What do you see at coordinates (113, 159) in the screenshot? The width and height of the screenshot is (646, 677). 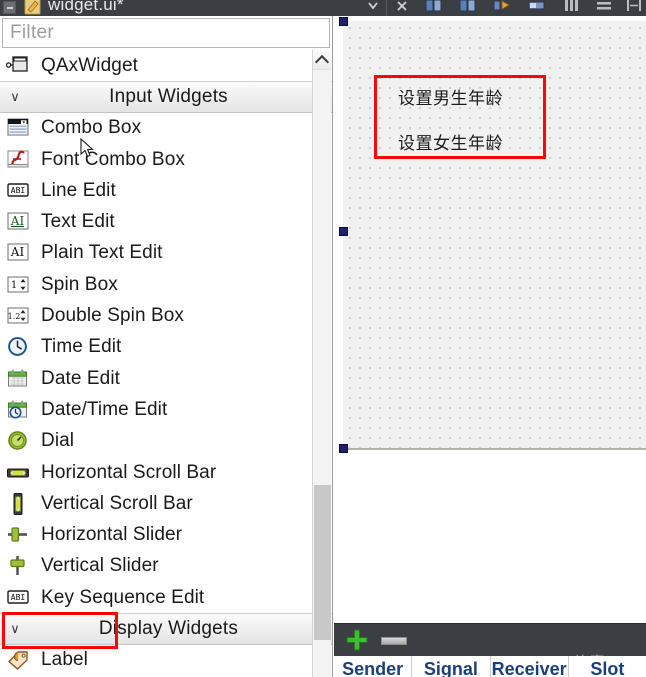 I see `widget-item-label: Font Combo Box` at bounding box center [113, 159].